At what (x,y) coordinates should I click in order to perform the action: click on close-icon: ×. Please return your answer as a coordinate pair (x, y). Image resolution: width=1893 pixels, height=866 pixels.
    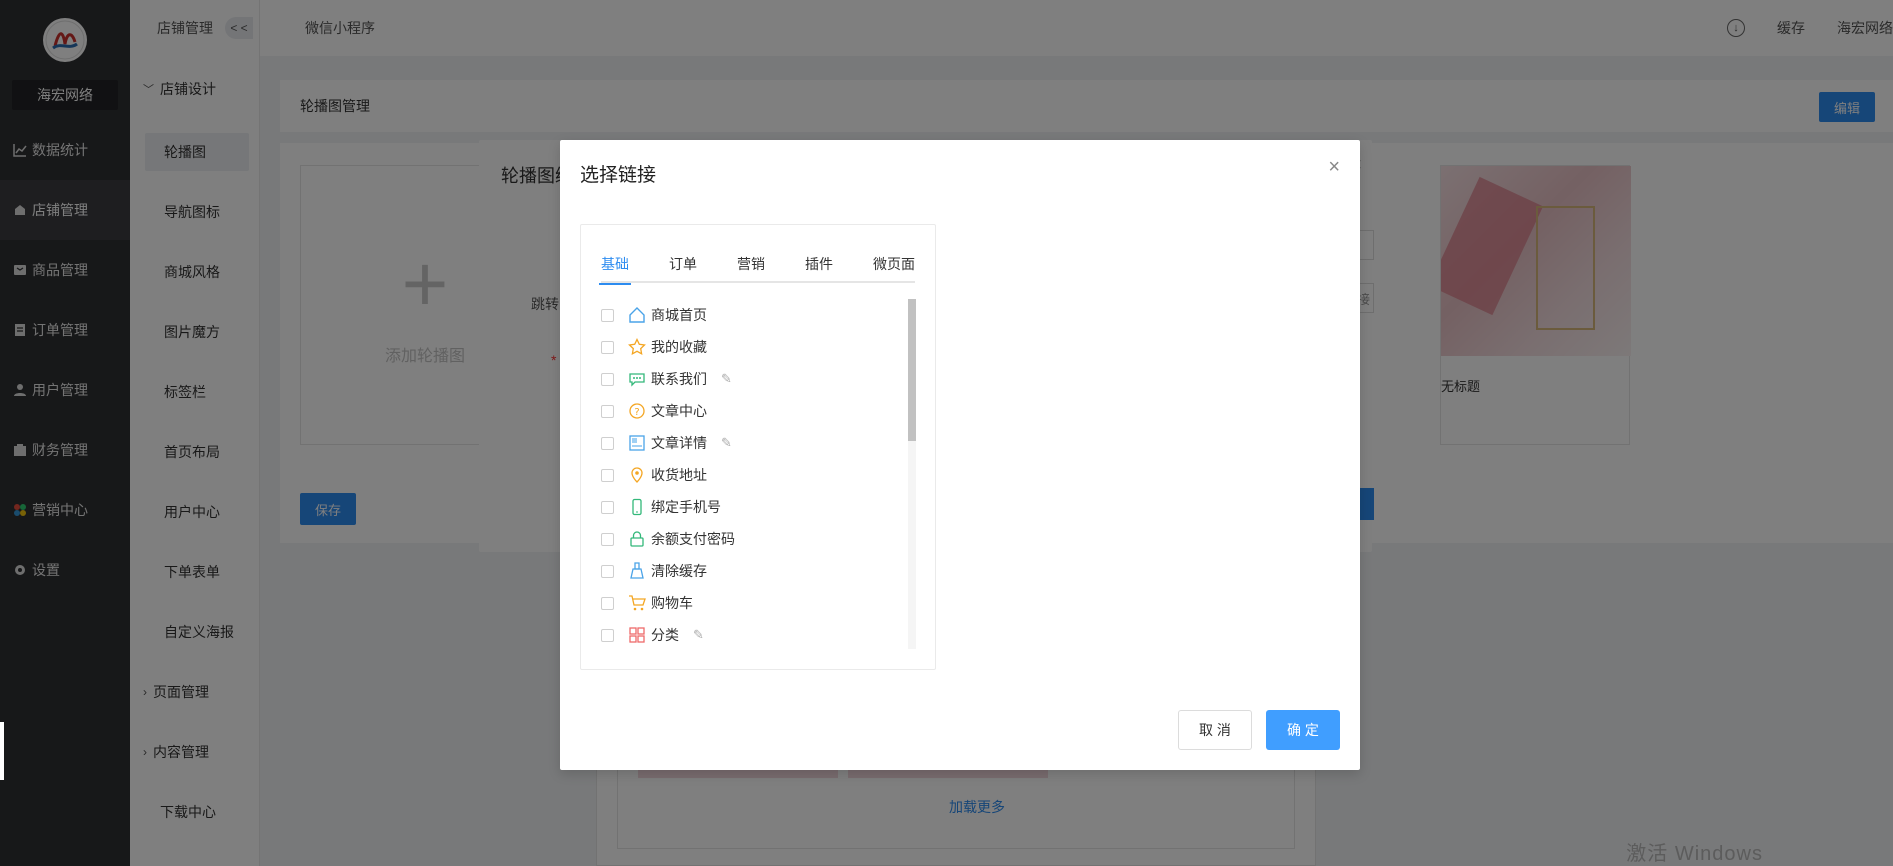
    Looking at the image, I should click on (1334, 167).